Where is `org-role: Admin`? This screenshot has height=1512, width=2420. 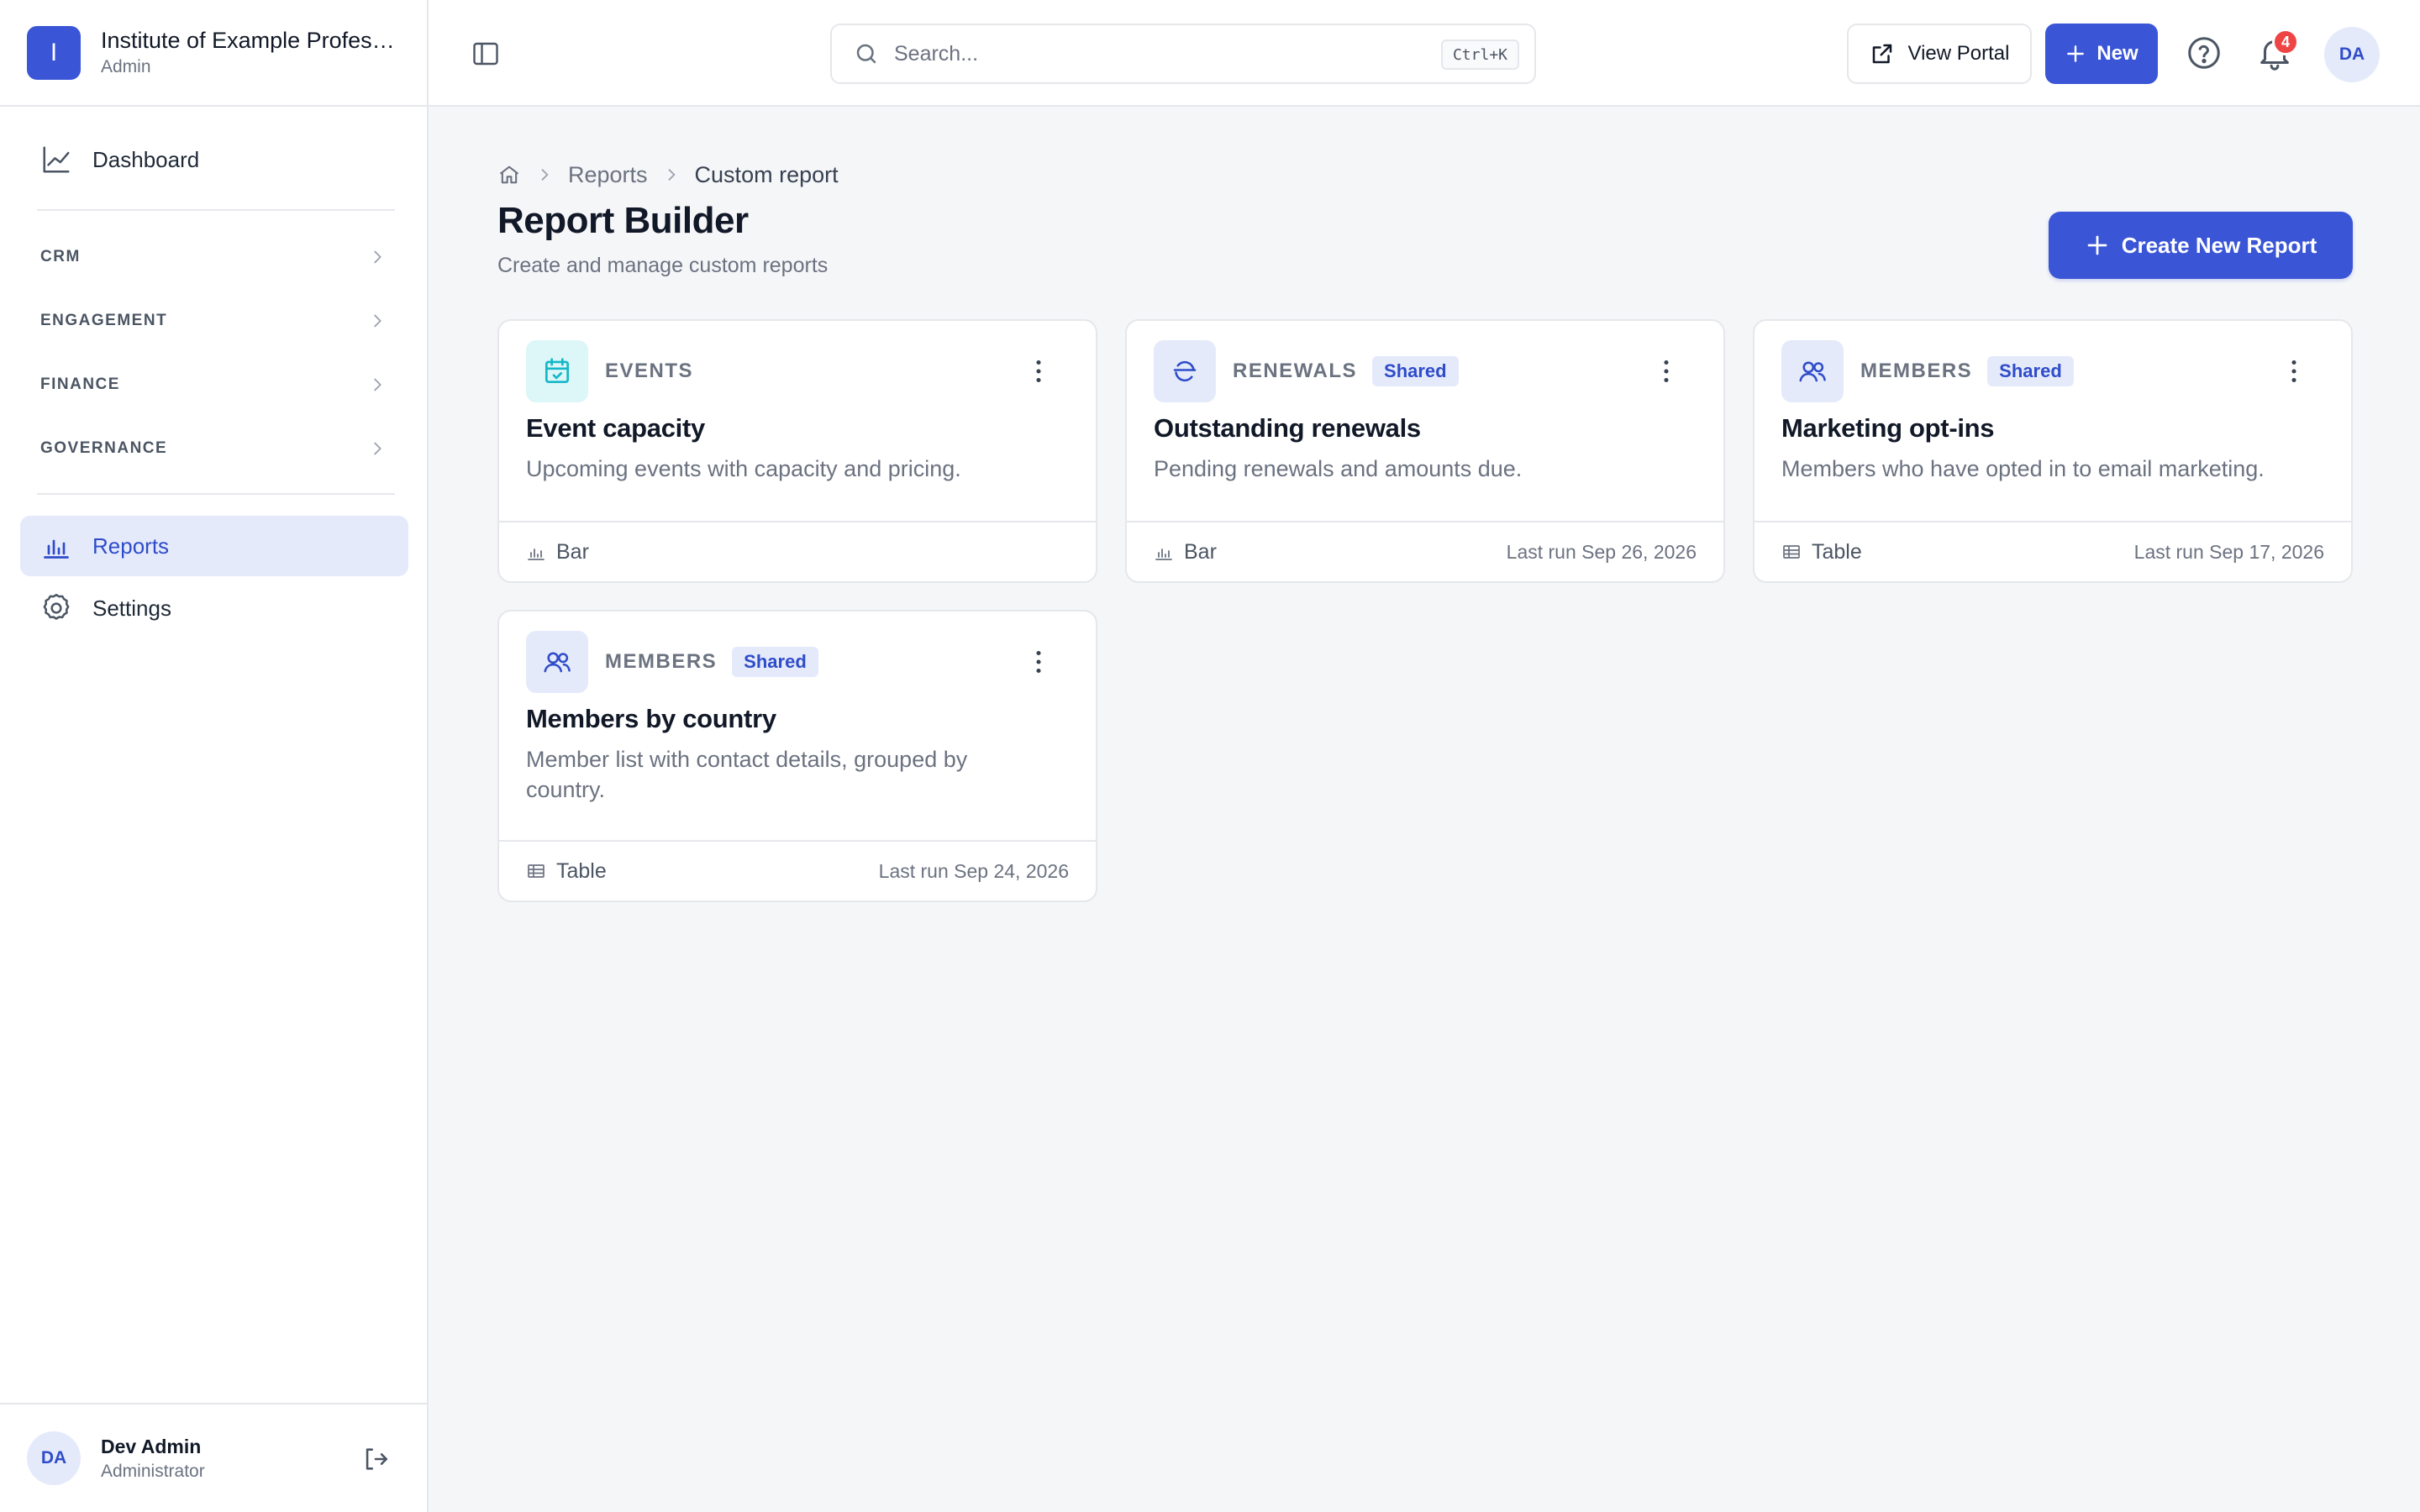 org-role: Admin is located at coordinates (126, 66).